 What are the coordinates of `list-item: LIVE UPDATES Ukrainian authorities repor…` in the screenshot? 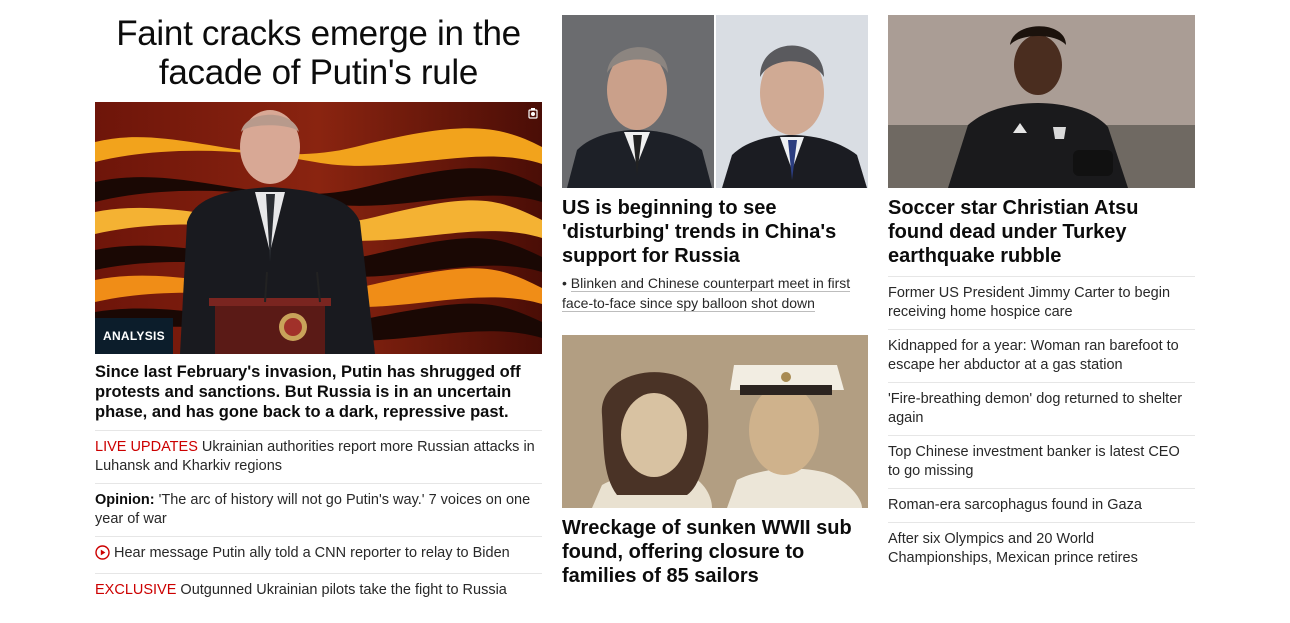 It's located at (318, 457).